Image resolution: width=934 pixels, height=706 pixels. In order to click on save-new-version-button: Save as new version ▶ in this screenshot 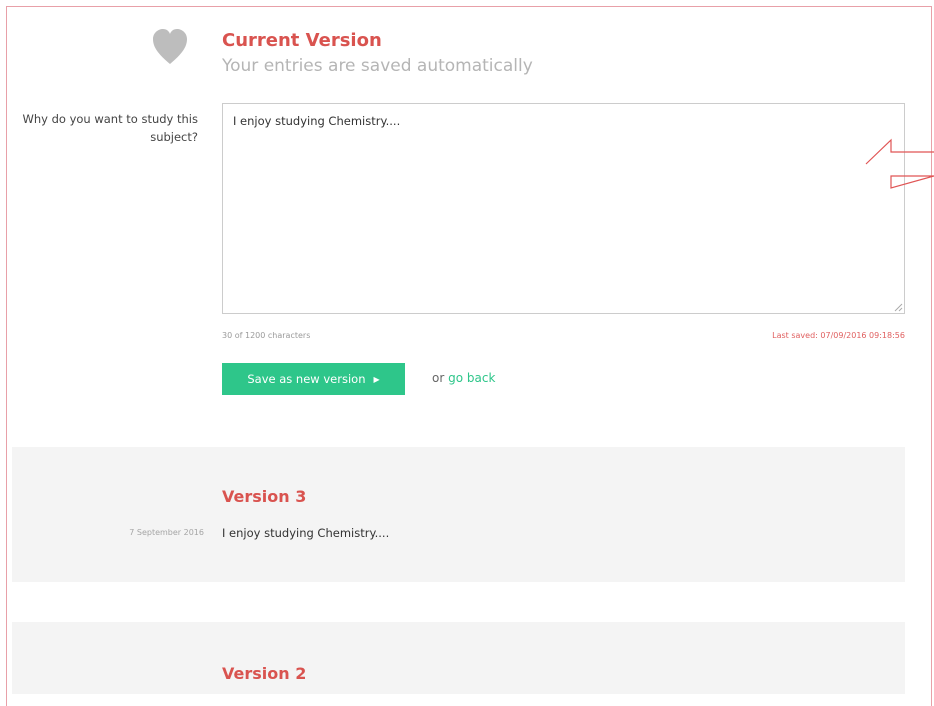, I will do `click(313, 379)`.